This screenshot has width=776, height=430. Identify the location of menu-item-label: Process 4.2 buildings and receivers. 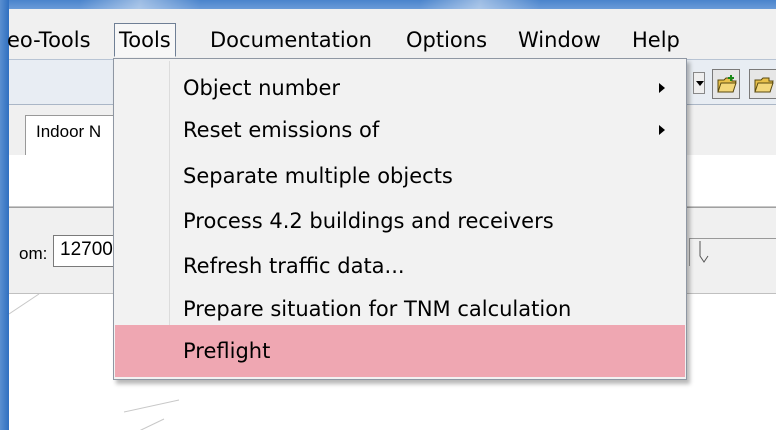
(368, 221).